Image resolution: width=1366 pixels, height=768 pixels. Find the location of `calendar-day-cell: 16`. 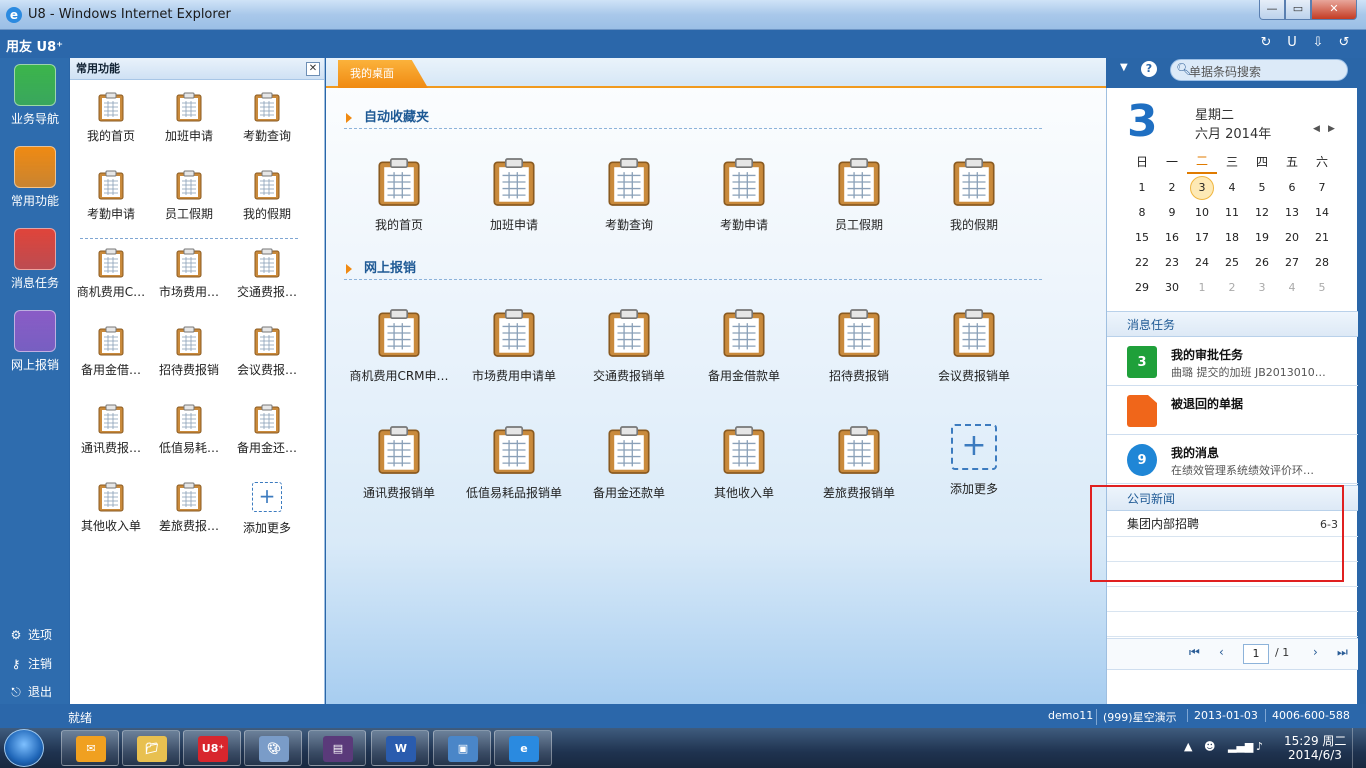

calendar-day-cell: 16 is located at coordinates (1172, 238).